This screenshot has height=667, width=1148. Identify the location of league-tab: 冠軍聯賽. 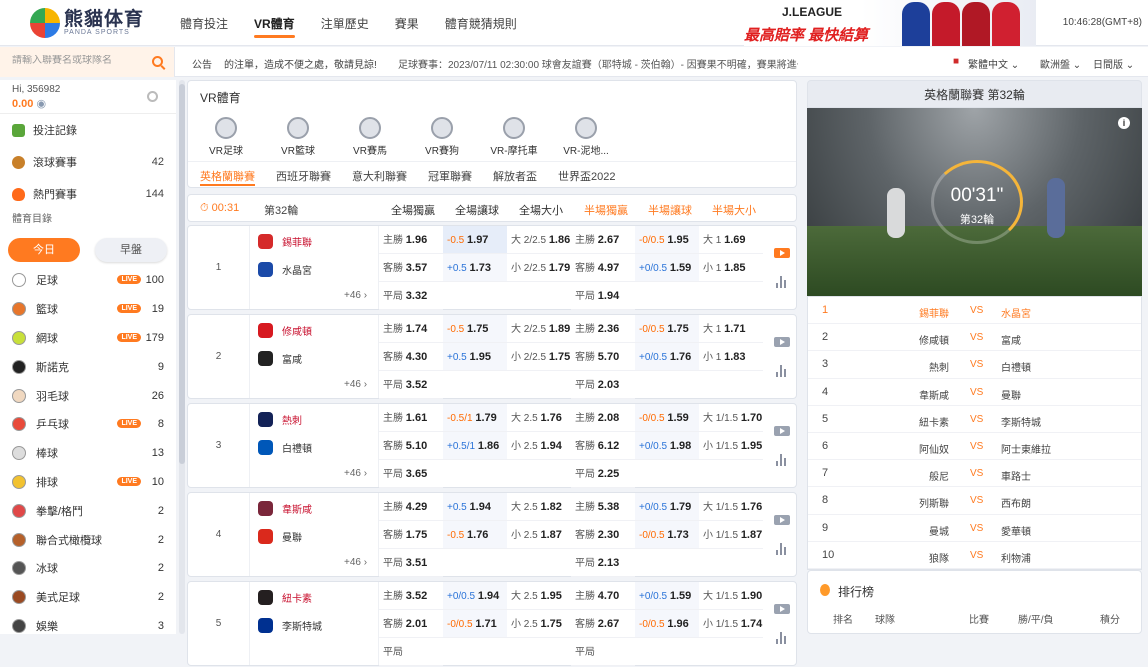
(450, 174).